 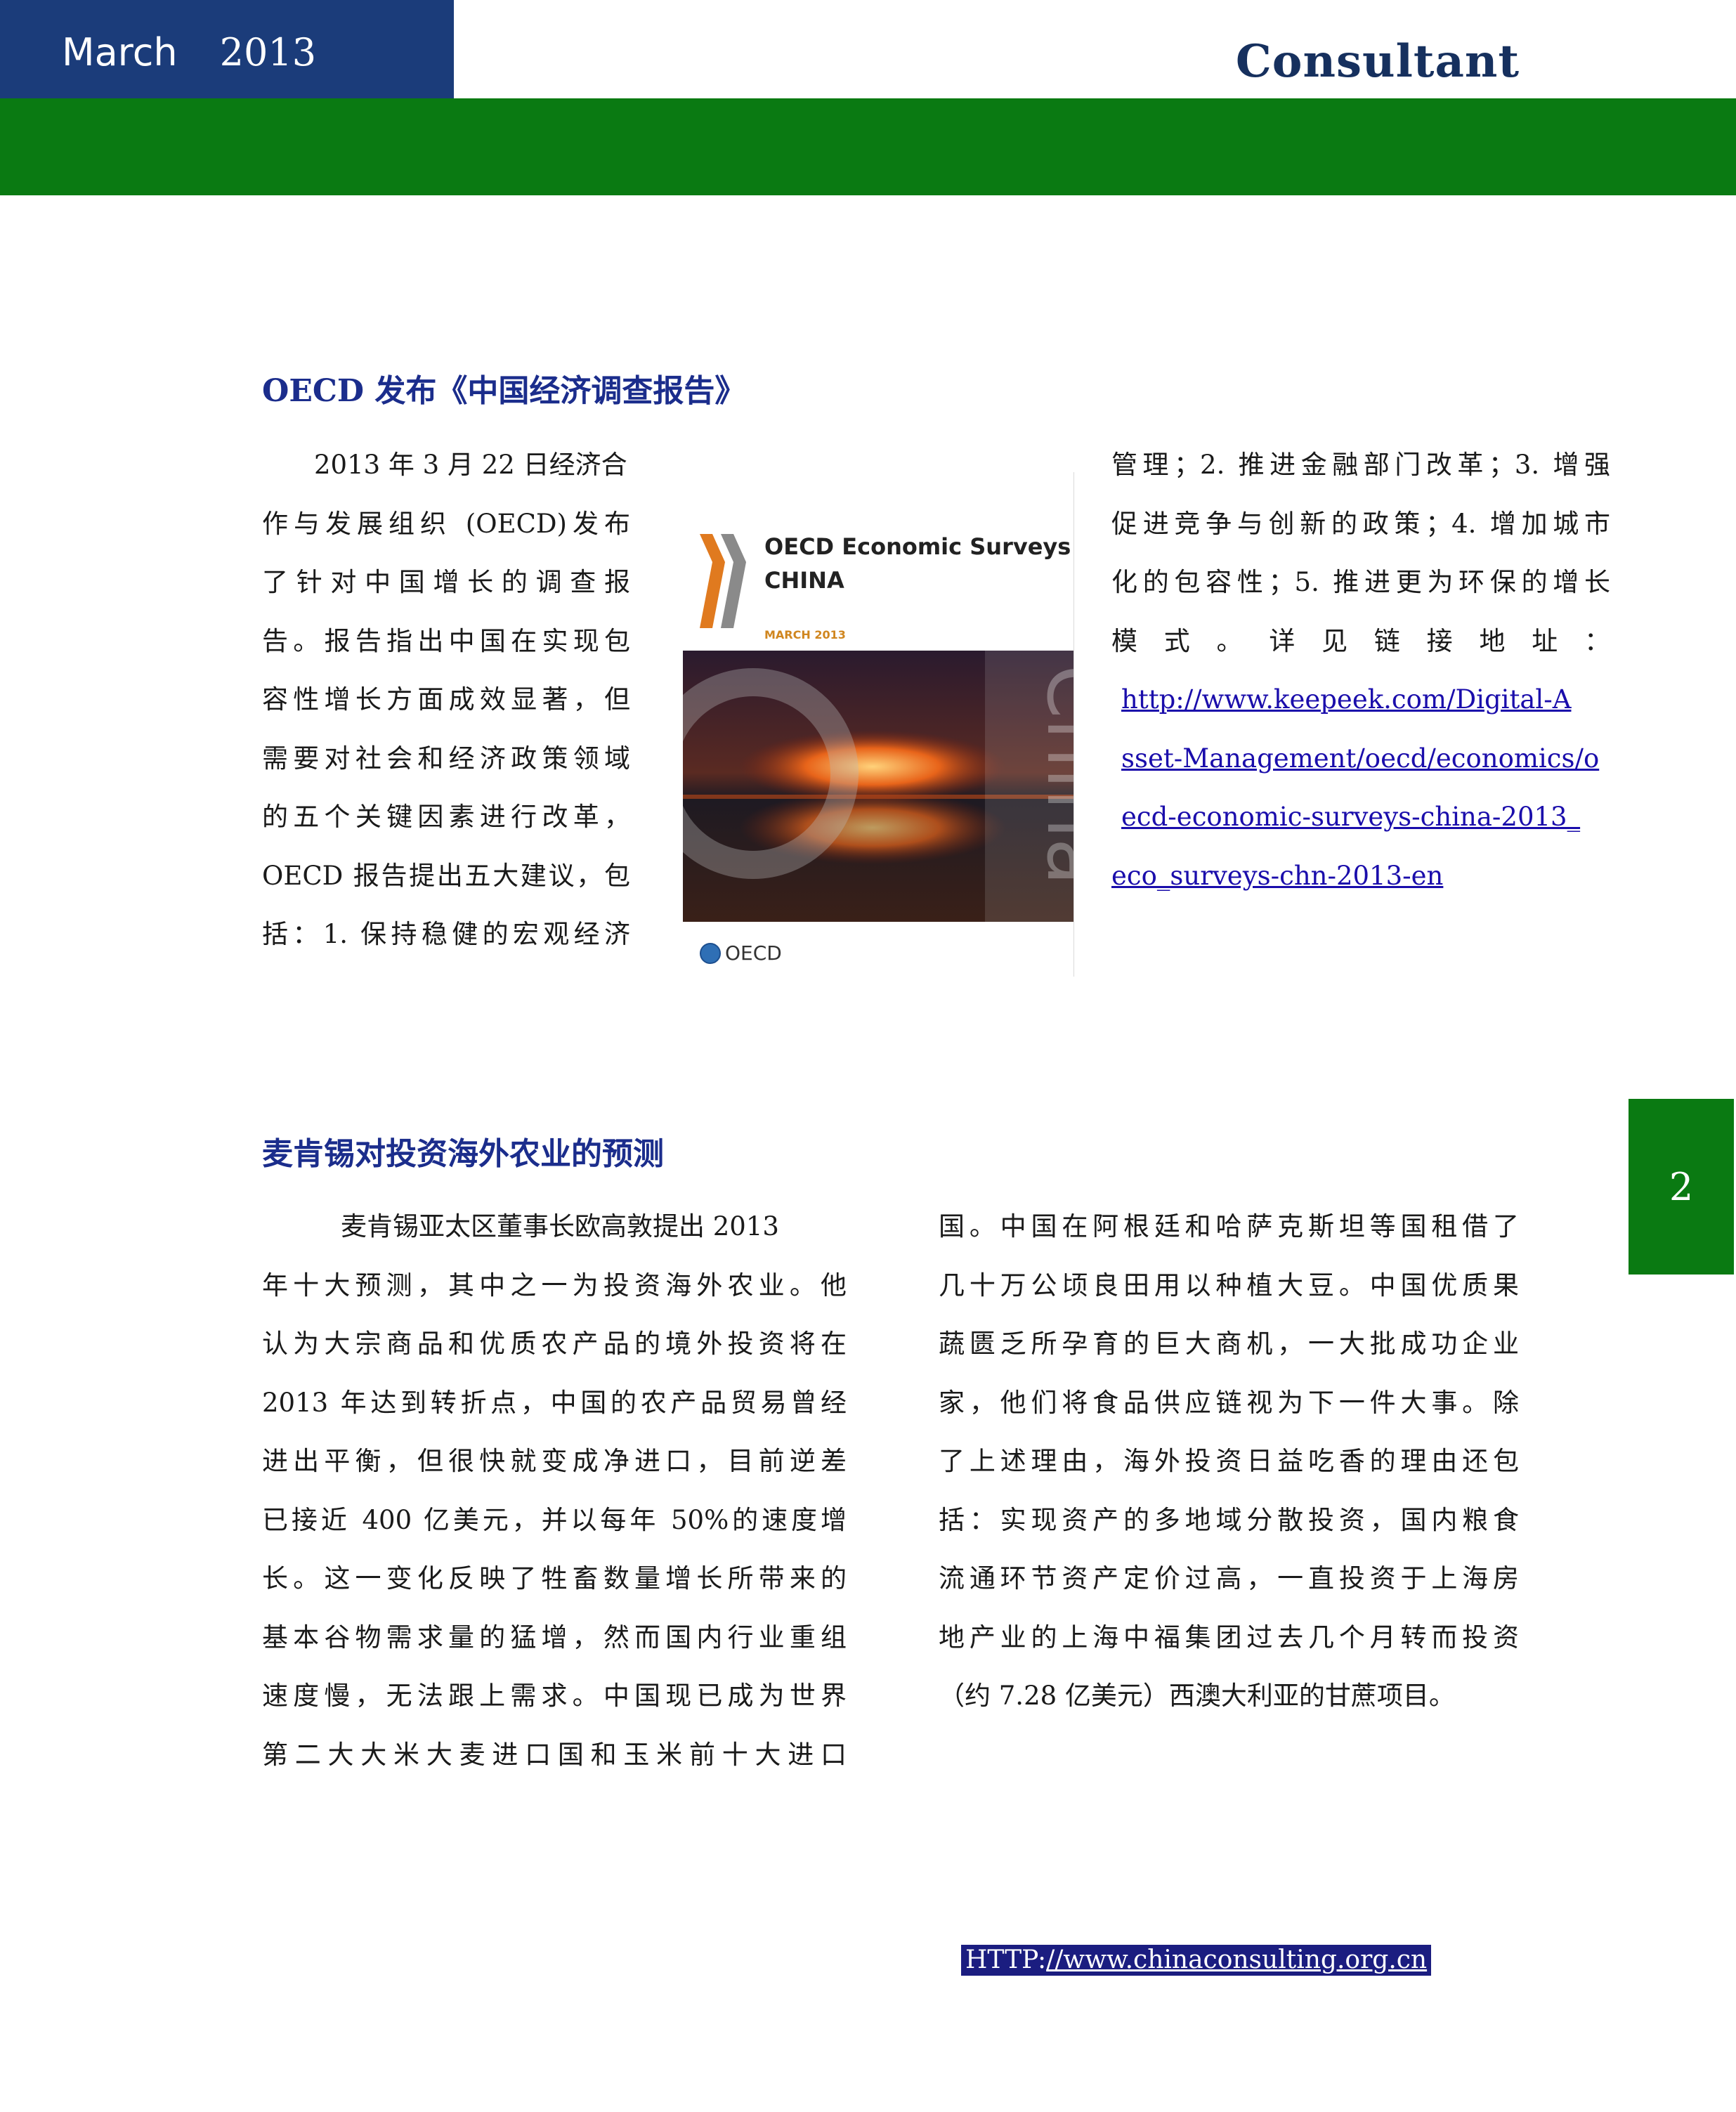 I want to click on article1-left-line: 告。报告指出中国在实现包, so click(x=446, y=640).